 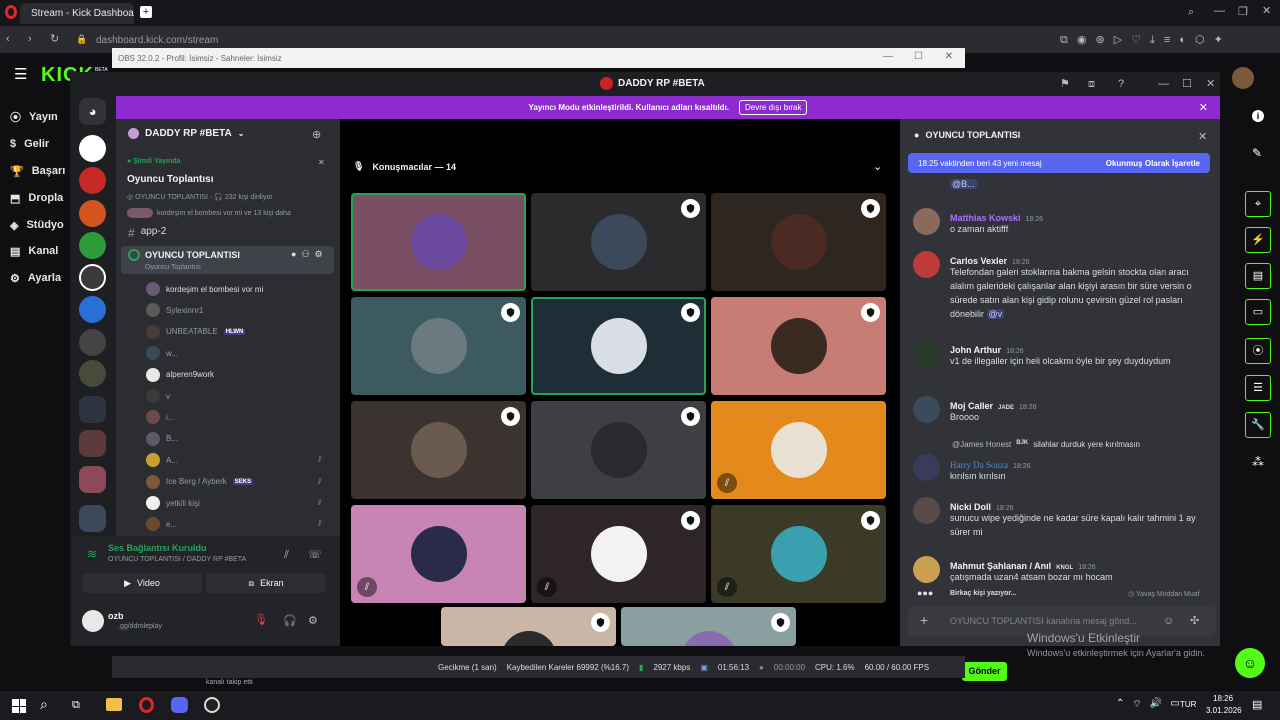 I want to click on add-member-icon: ⊕, so click(x=316, y=135).